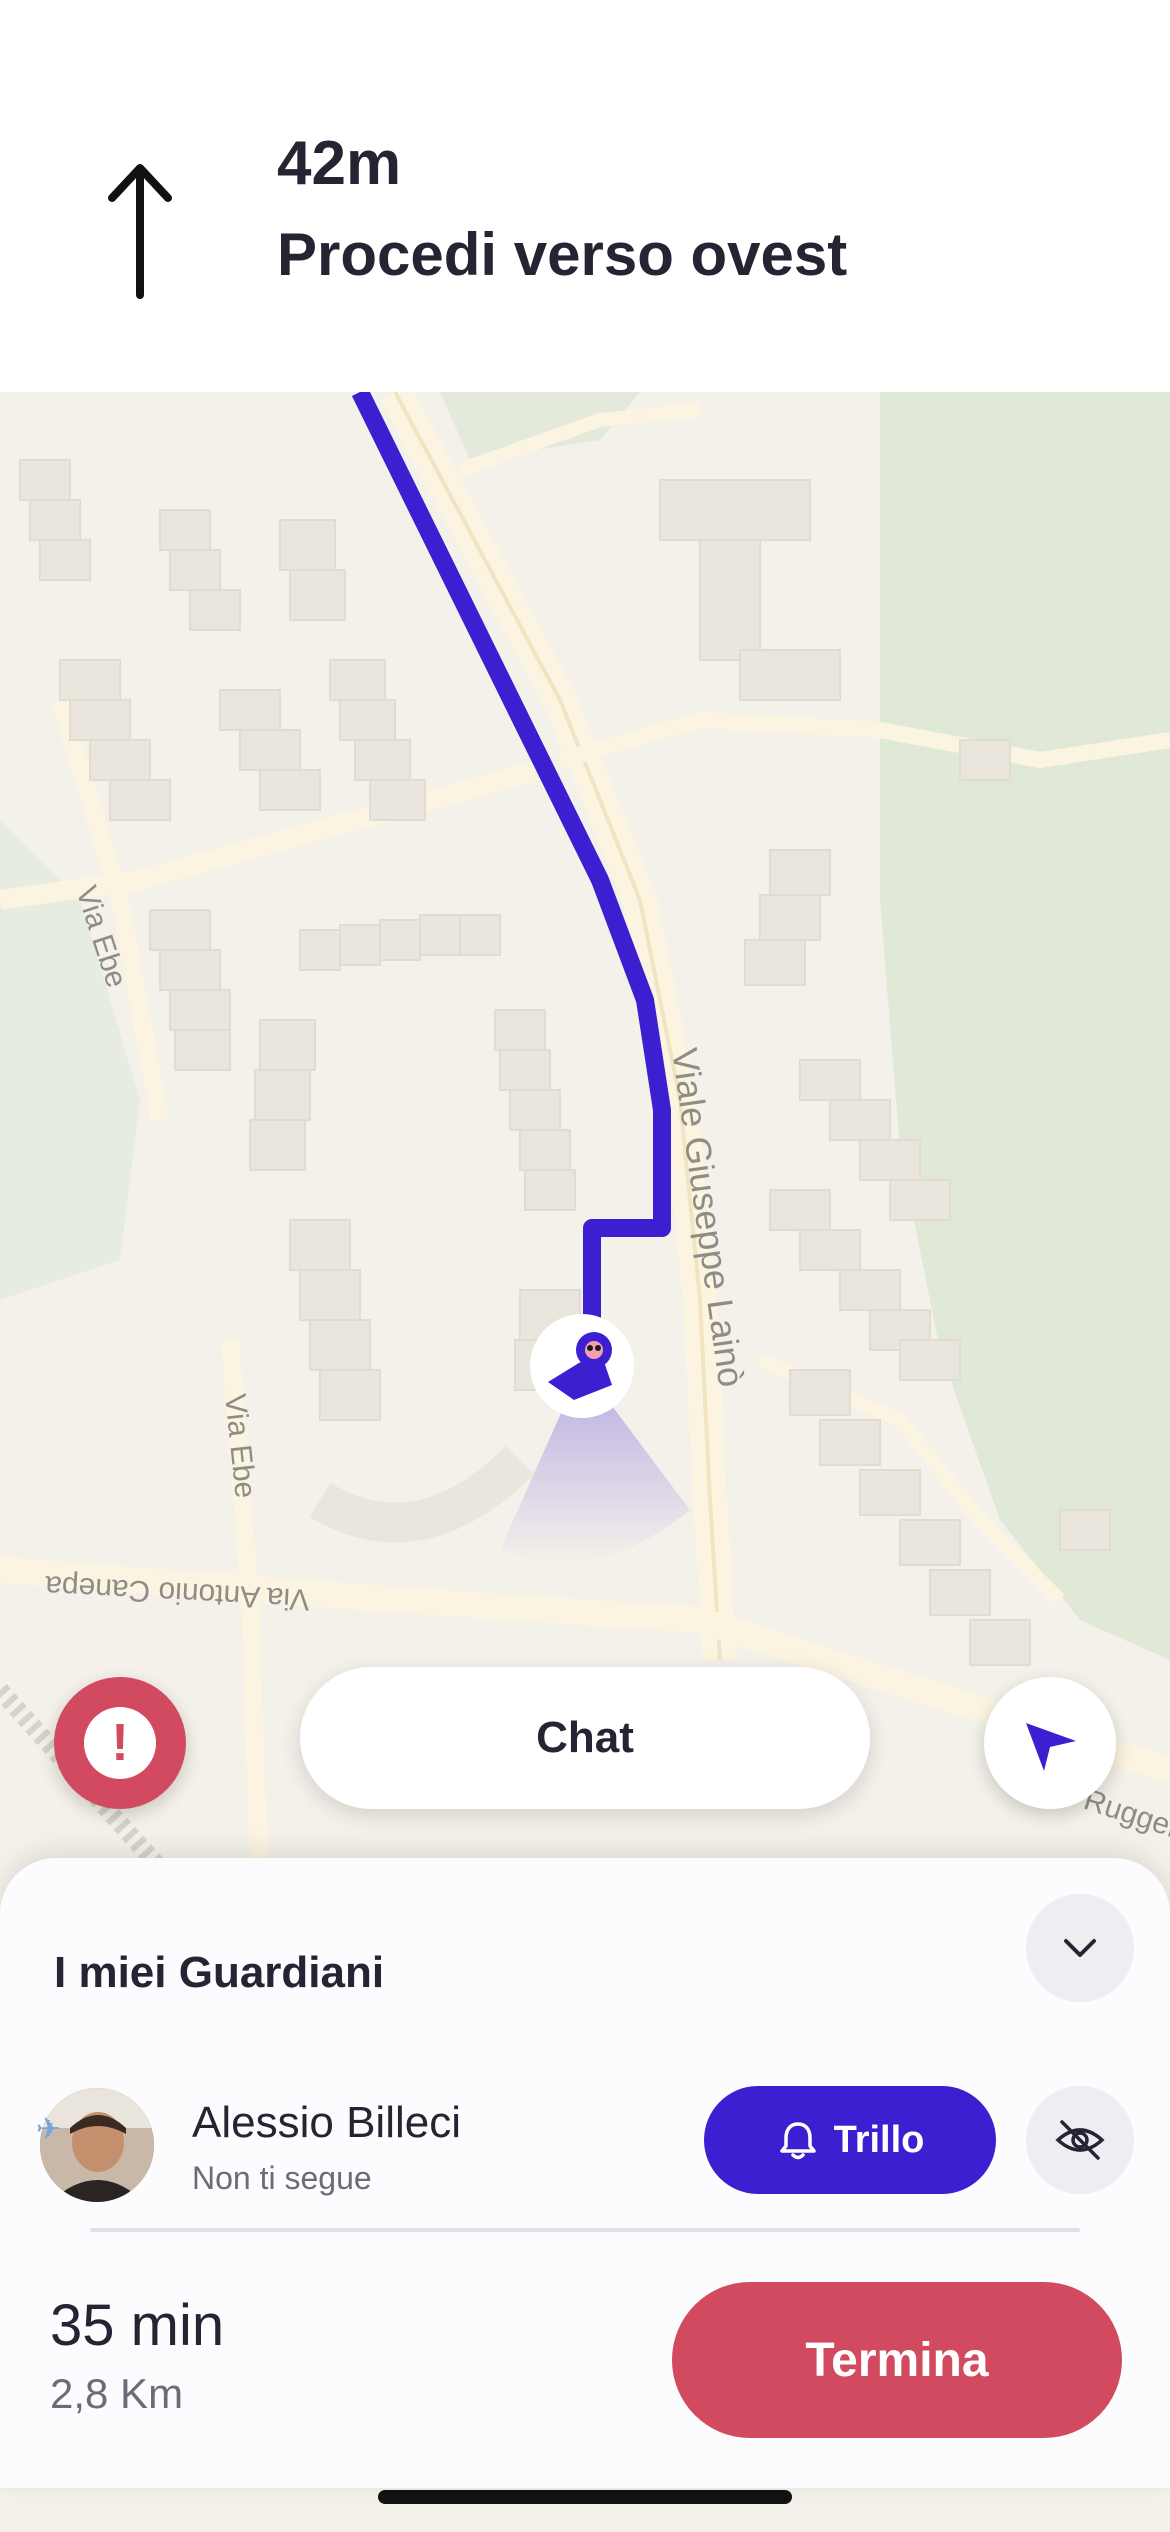  What do you see at coordinates (117, 2393) in the screenshot?
I see `eta-distance: 2,8 Km` at bounding box center [117, 2393].